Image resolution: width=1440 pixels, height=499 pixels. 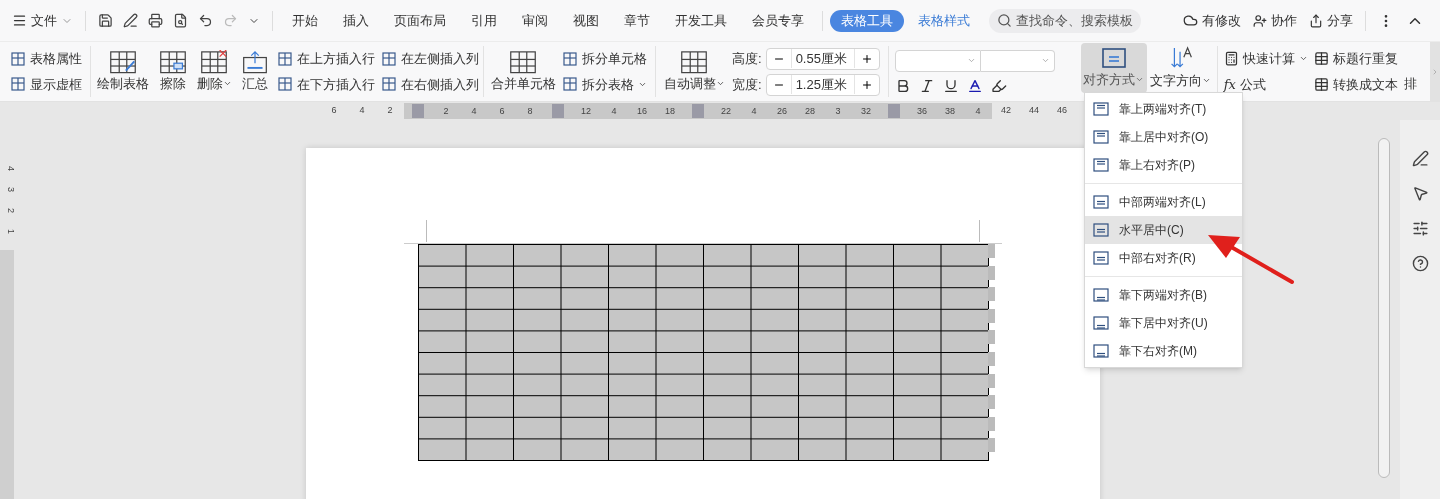 What do you see at coordinates (637, 20) in the screenshot?
I see `ribbon-tab: 章节` at bounding box center [637, 20].